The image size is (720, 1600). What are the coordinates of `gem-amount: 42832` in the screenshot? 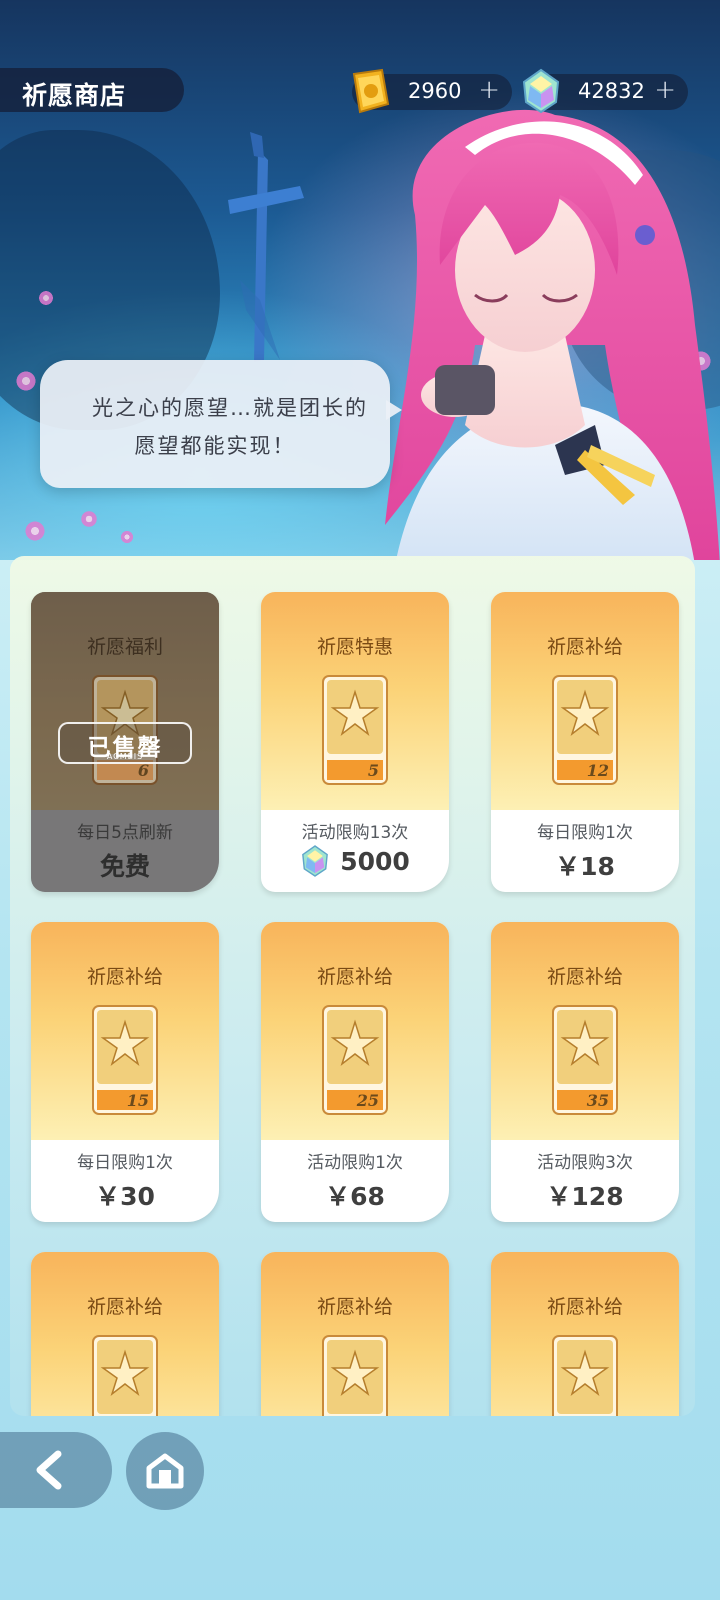 It's located at (611, 91).